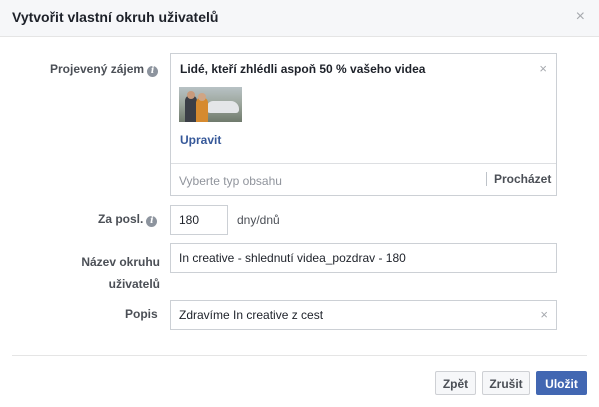 This screenshot has height=407, width=599. I want to click on audience-name-input, so click(363, 258).